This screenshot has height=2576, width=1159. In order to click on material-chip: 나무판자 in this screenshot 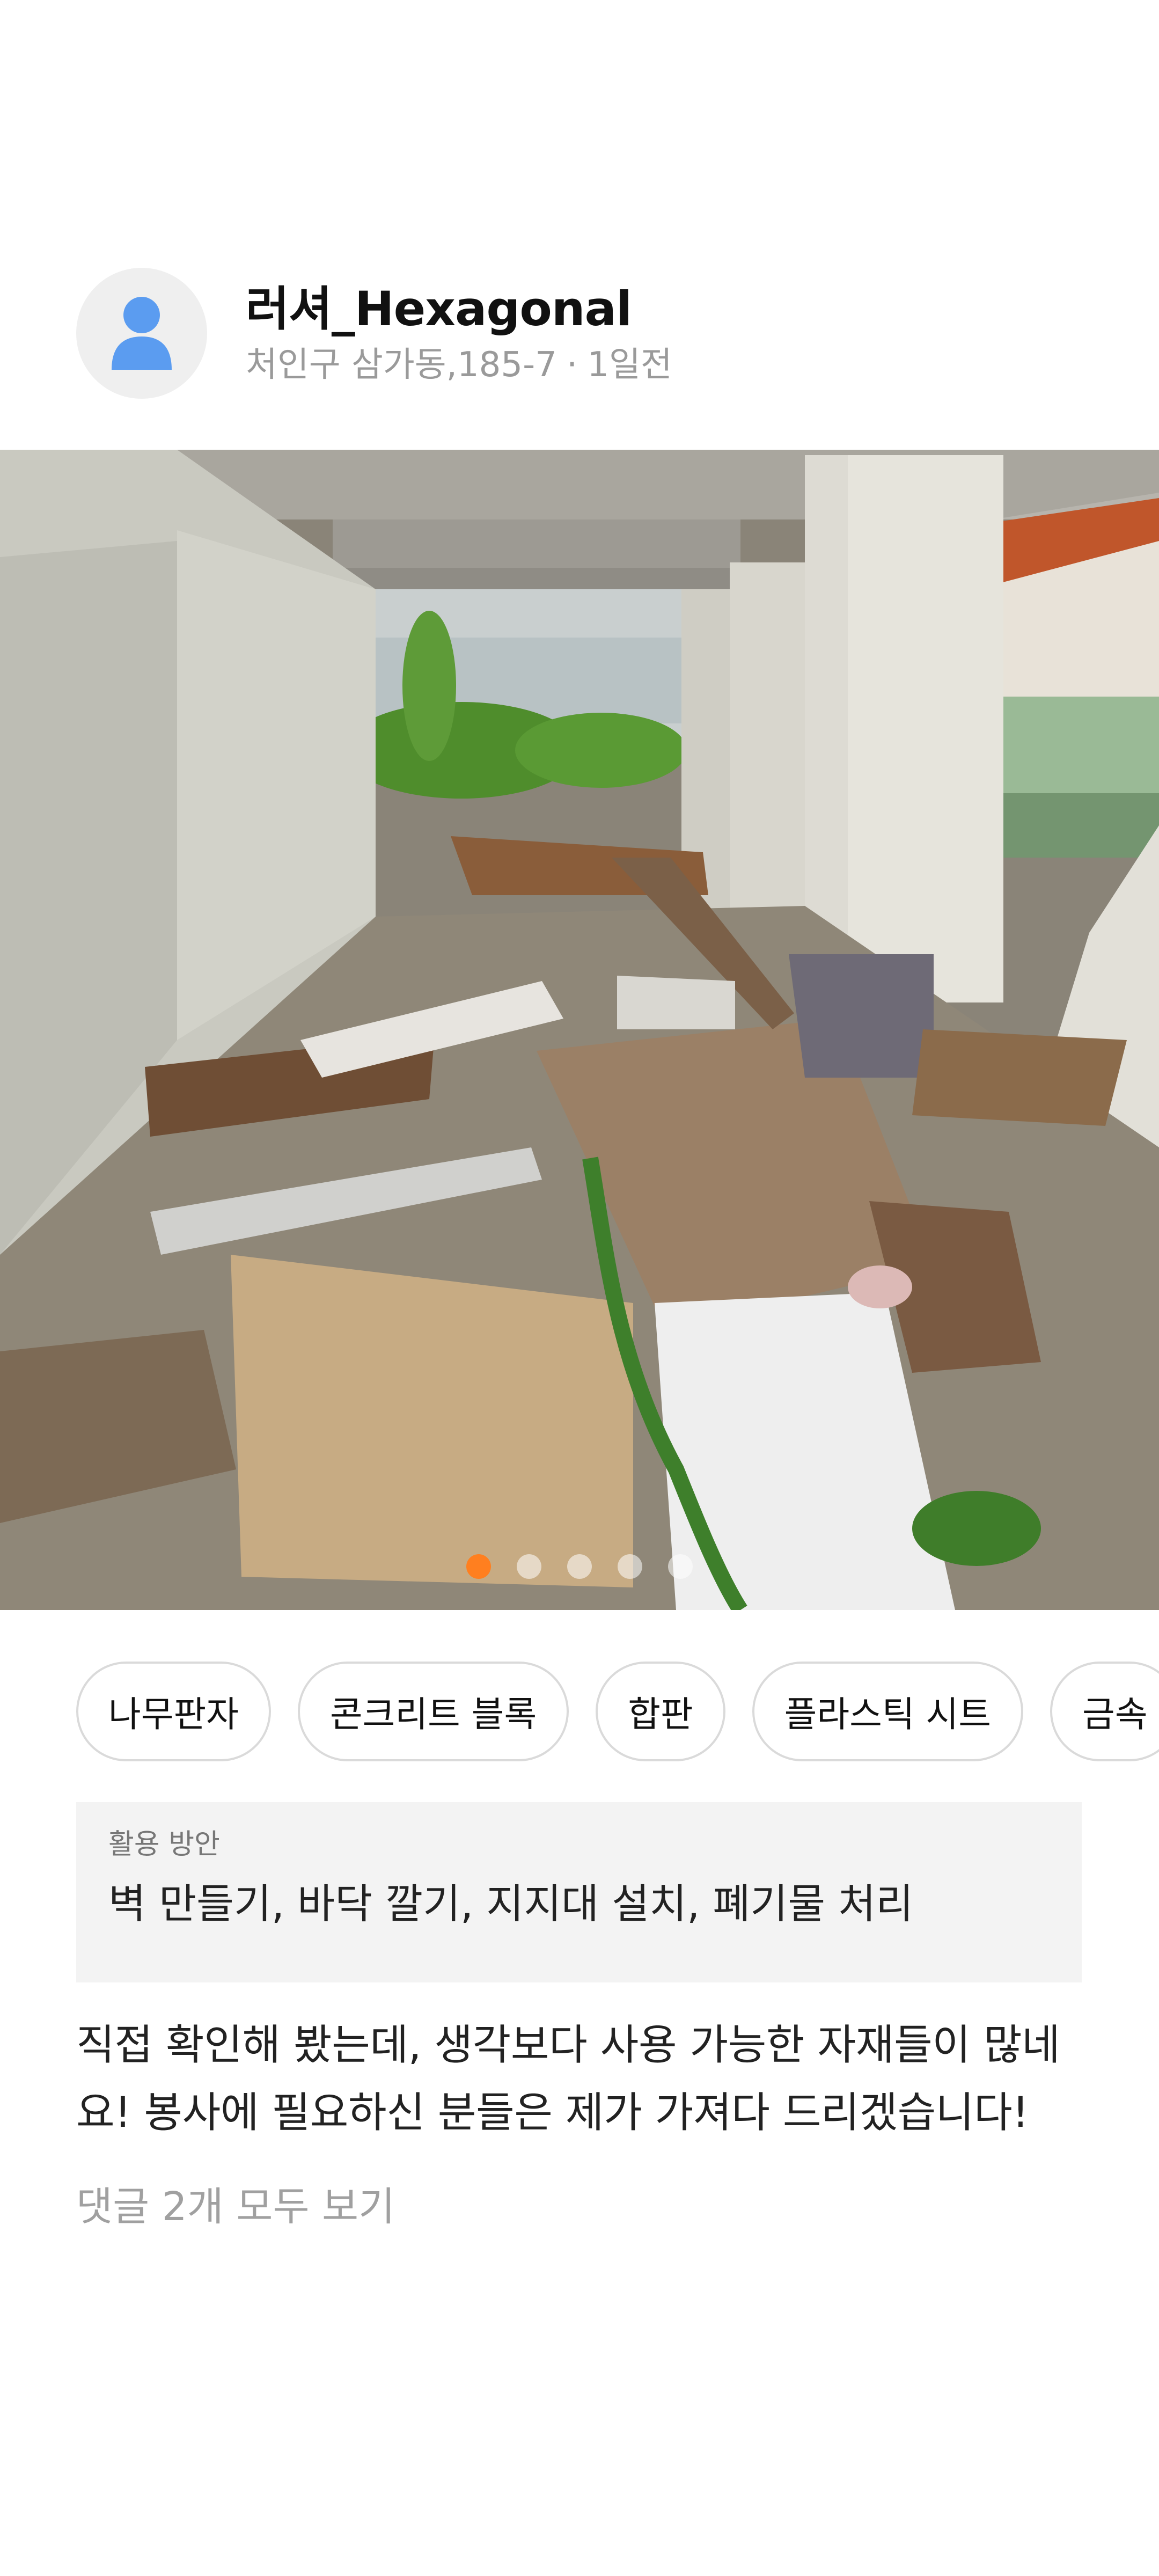, I will do `click(173, 1711)`.